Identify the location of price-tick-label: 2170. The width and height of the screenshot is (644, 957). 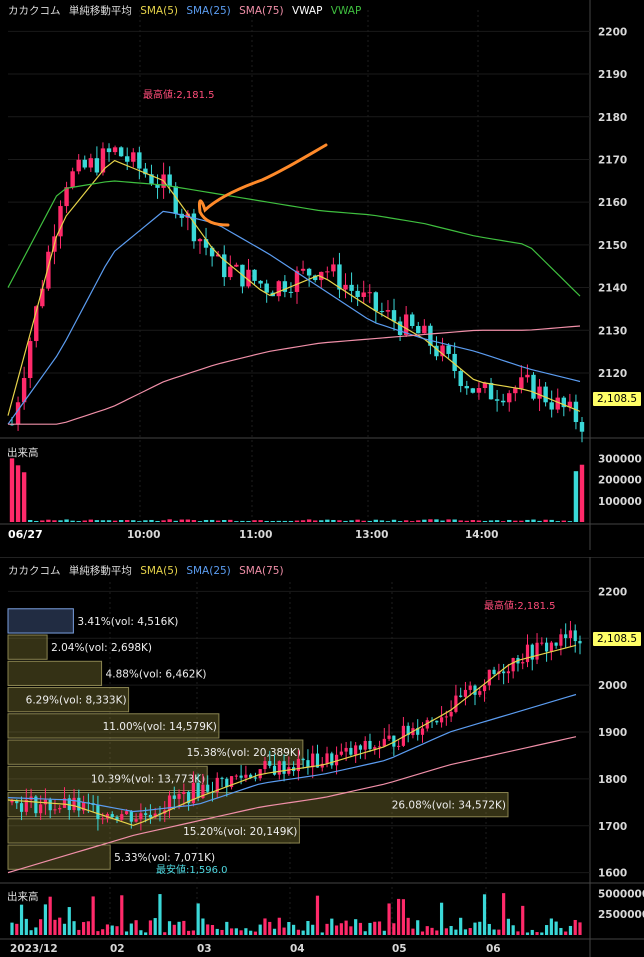
(612, 160).